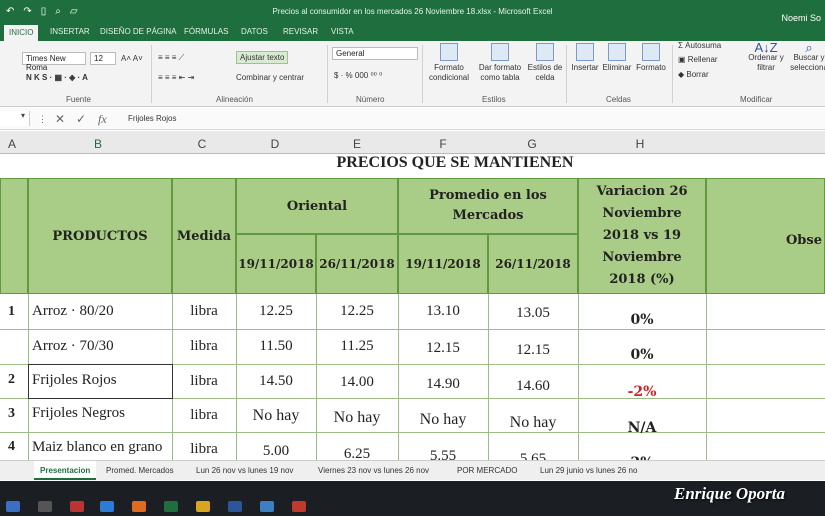 Image resolution: width=825 pixels, height=516 pixels. Describe the element at coordinates (276, 451) in the screenshot. I see `oriental-19: 5.00` at that location.